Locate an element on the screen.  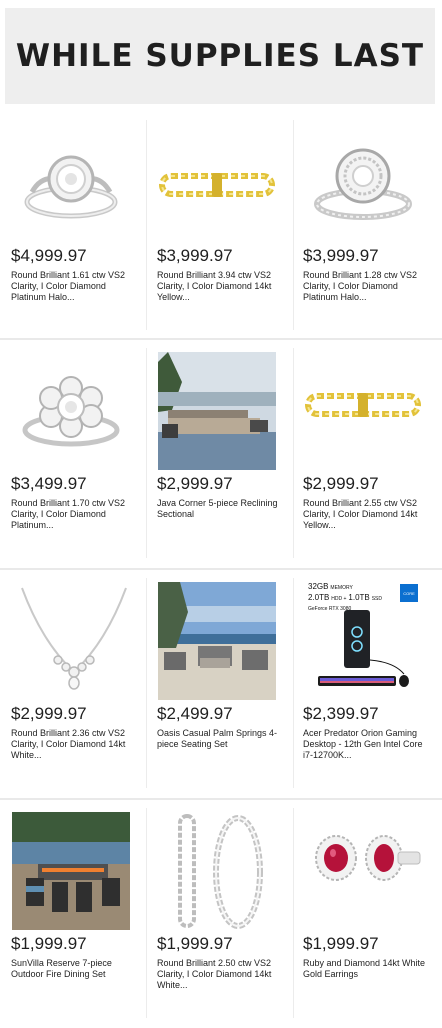
product-price: $2,499.97 is located at coordinates (195, 713).